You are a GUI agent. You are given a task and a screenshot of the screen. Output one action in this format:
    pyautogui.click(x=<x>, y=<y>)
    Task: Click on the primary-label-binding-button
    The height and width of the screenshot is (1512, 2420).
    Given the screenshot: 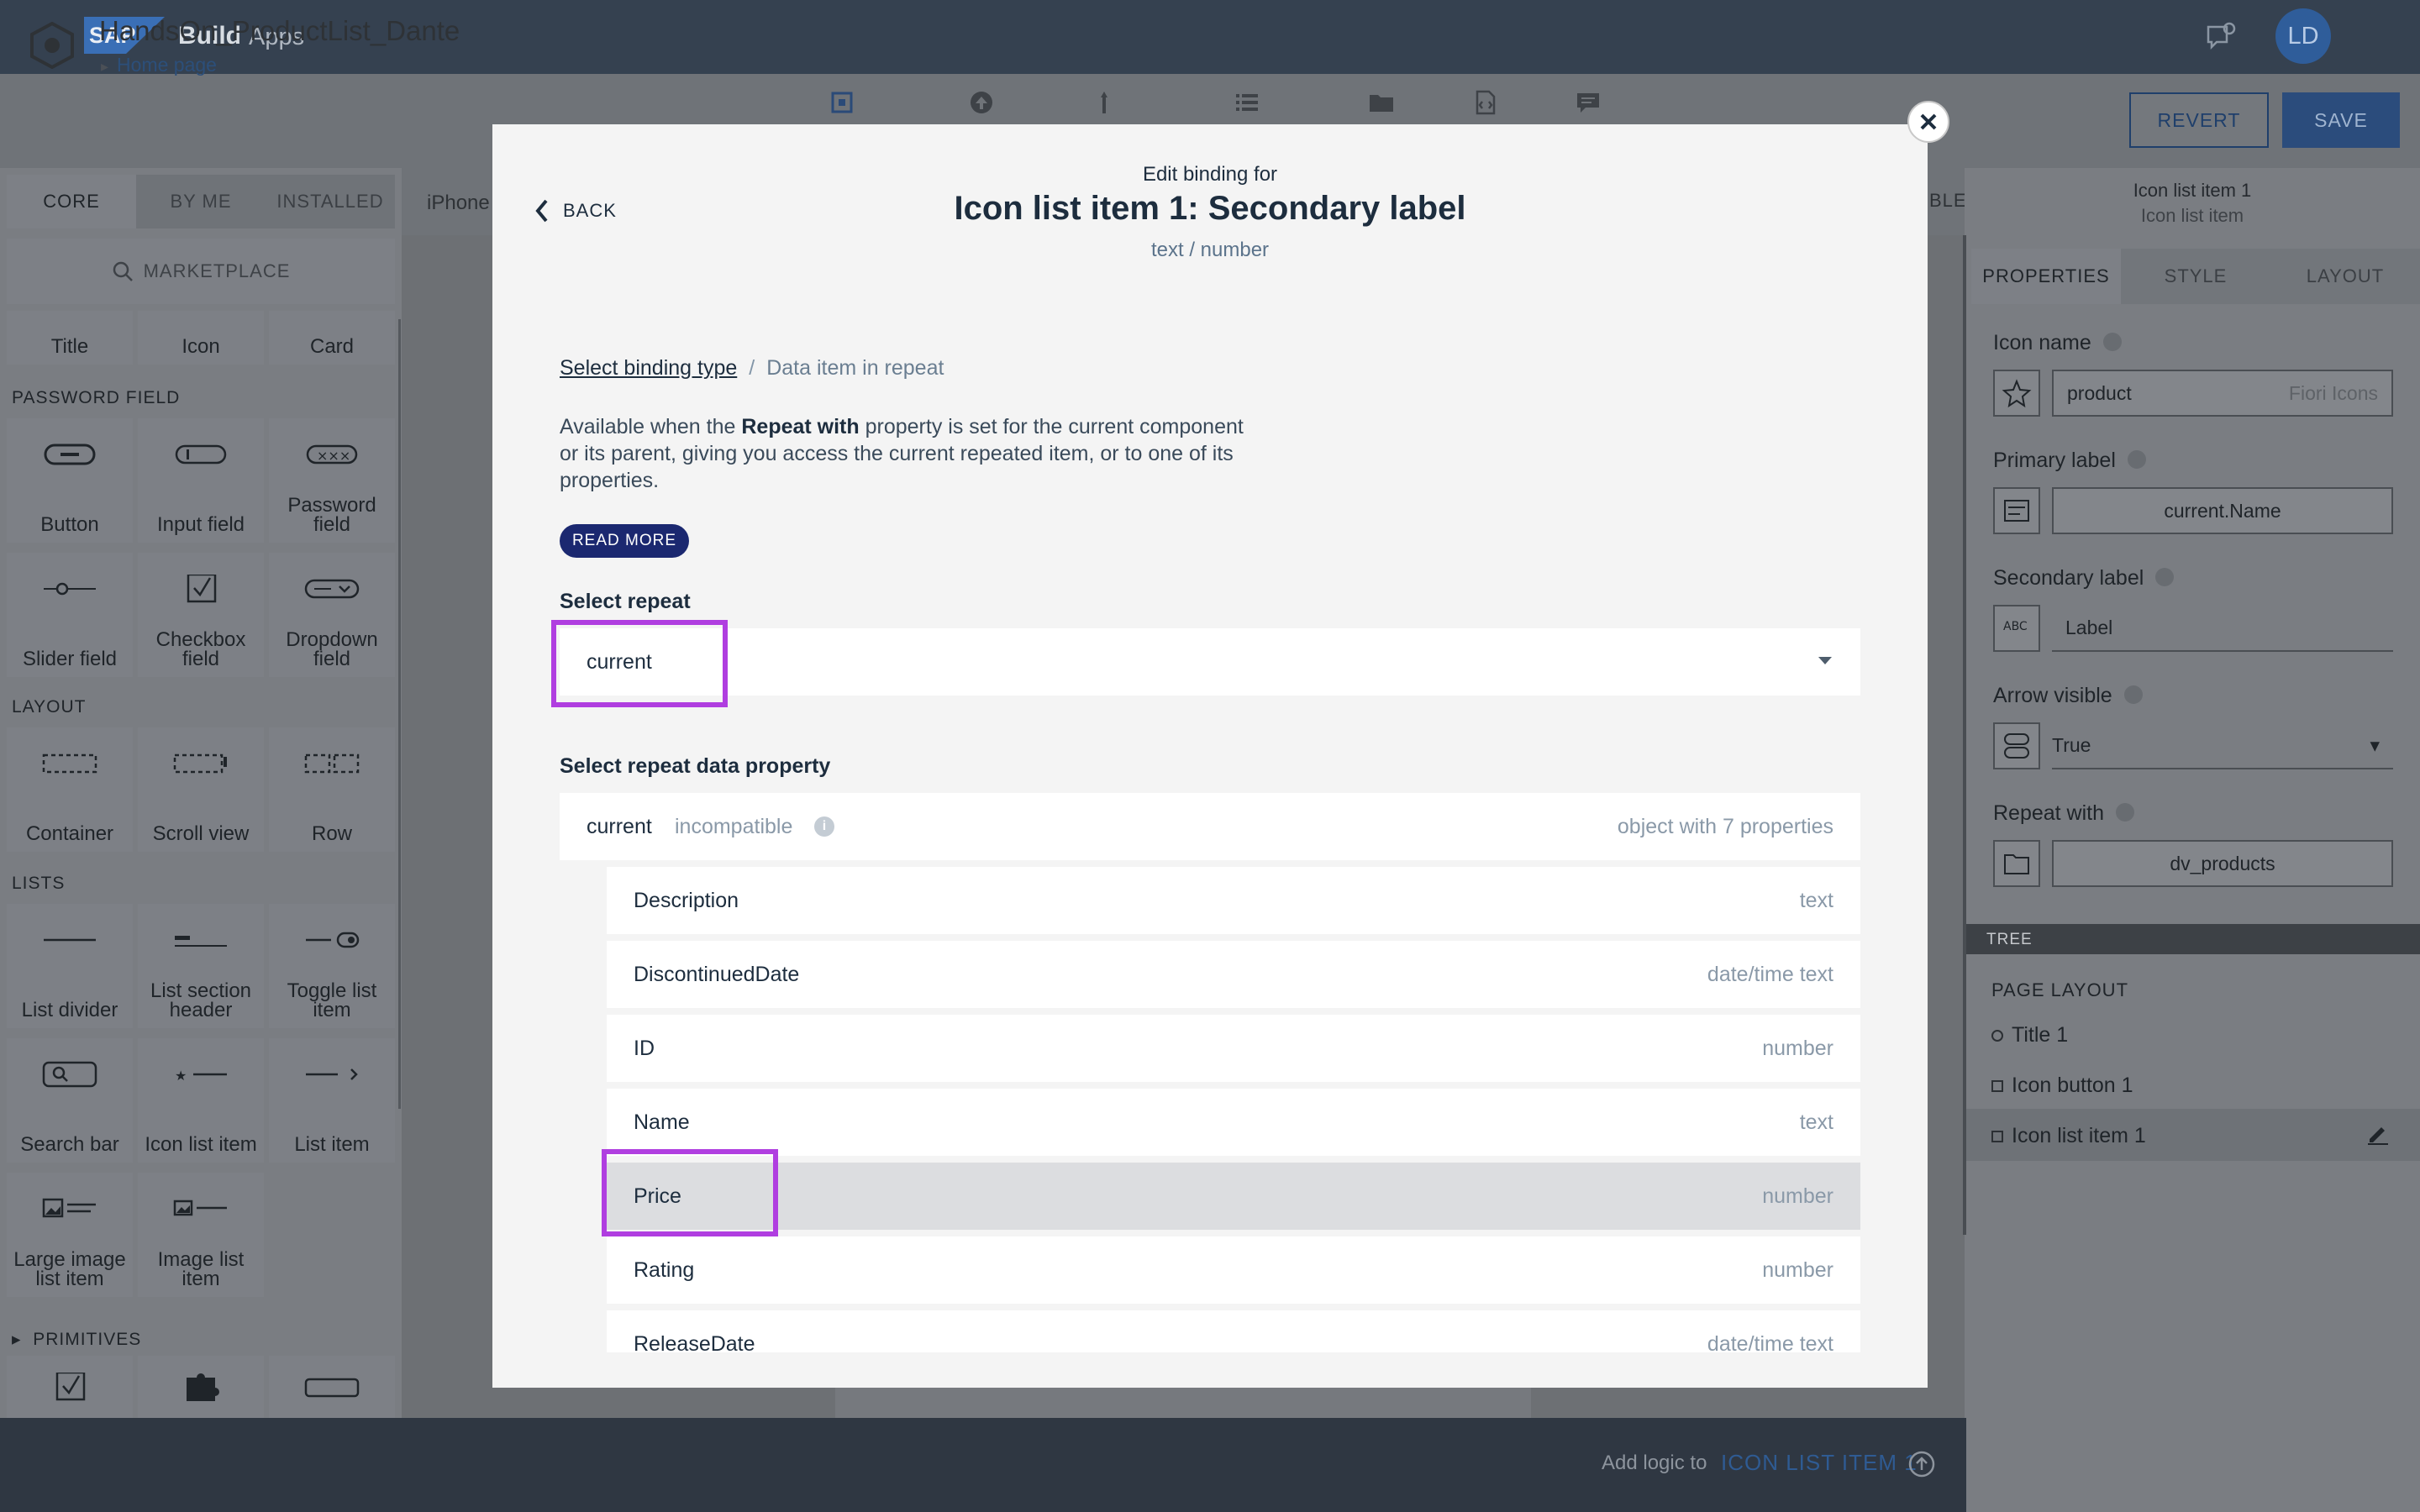 What is the action you would take?
    pyautogui.click(x=2016, y=510)
    